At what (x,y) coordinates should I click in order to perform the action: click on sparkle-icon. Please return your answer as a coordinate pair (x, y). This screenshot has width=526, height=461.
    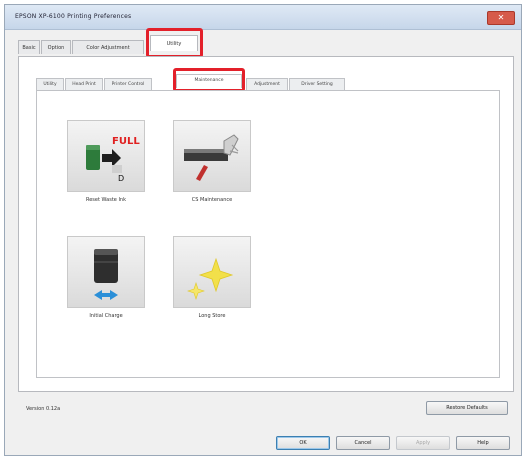
    Looking at the image, I should click on (210, 278).